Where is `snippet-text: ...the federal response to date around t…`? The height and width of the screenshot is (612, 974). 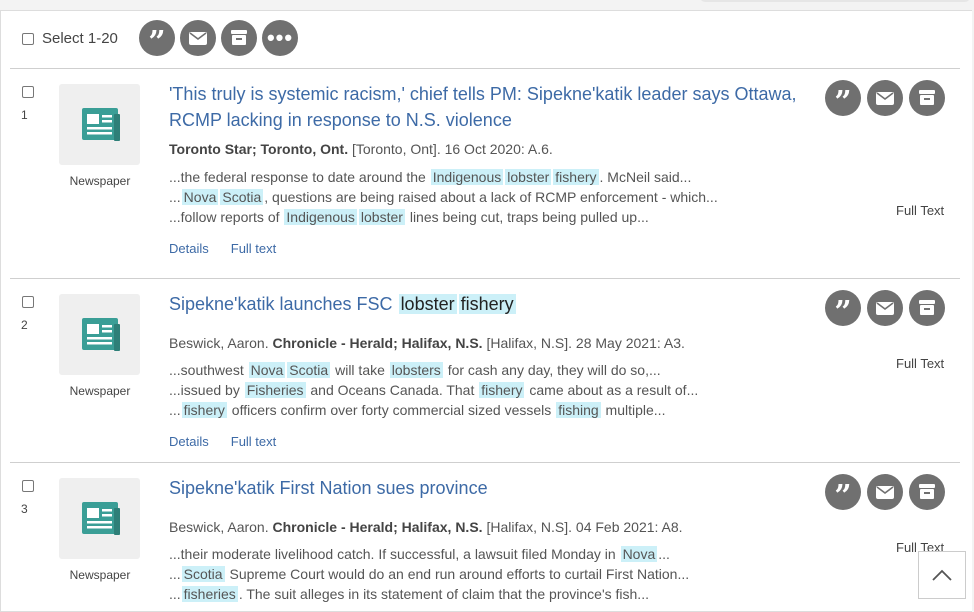
snippet-text: ...the federal response to date around t… is located at coordinates (299, 177).